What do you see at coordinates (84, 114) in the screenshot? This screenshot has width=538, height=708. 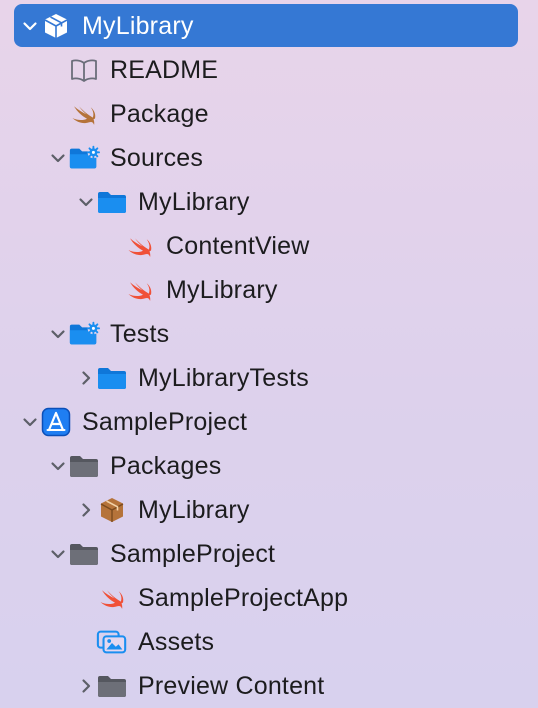 I see `swift-bird-icon` at bounding box center [84, 114].